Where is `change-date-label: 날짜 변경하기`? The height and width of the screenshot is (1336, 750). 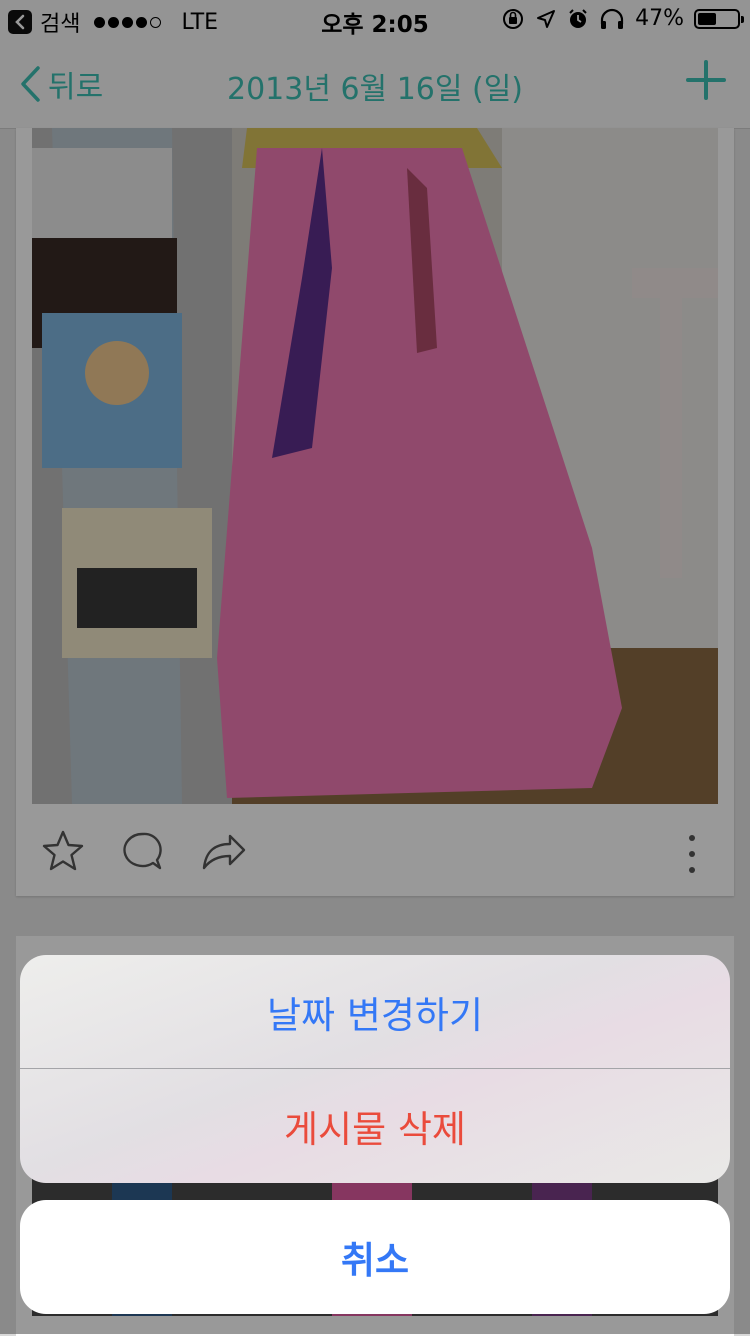
change-date-label: 날짜 변경하기 is located at coordinates (374, 1015).